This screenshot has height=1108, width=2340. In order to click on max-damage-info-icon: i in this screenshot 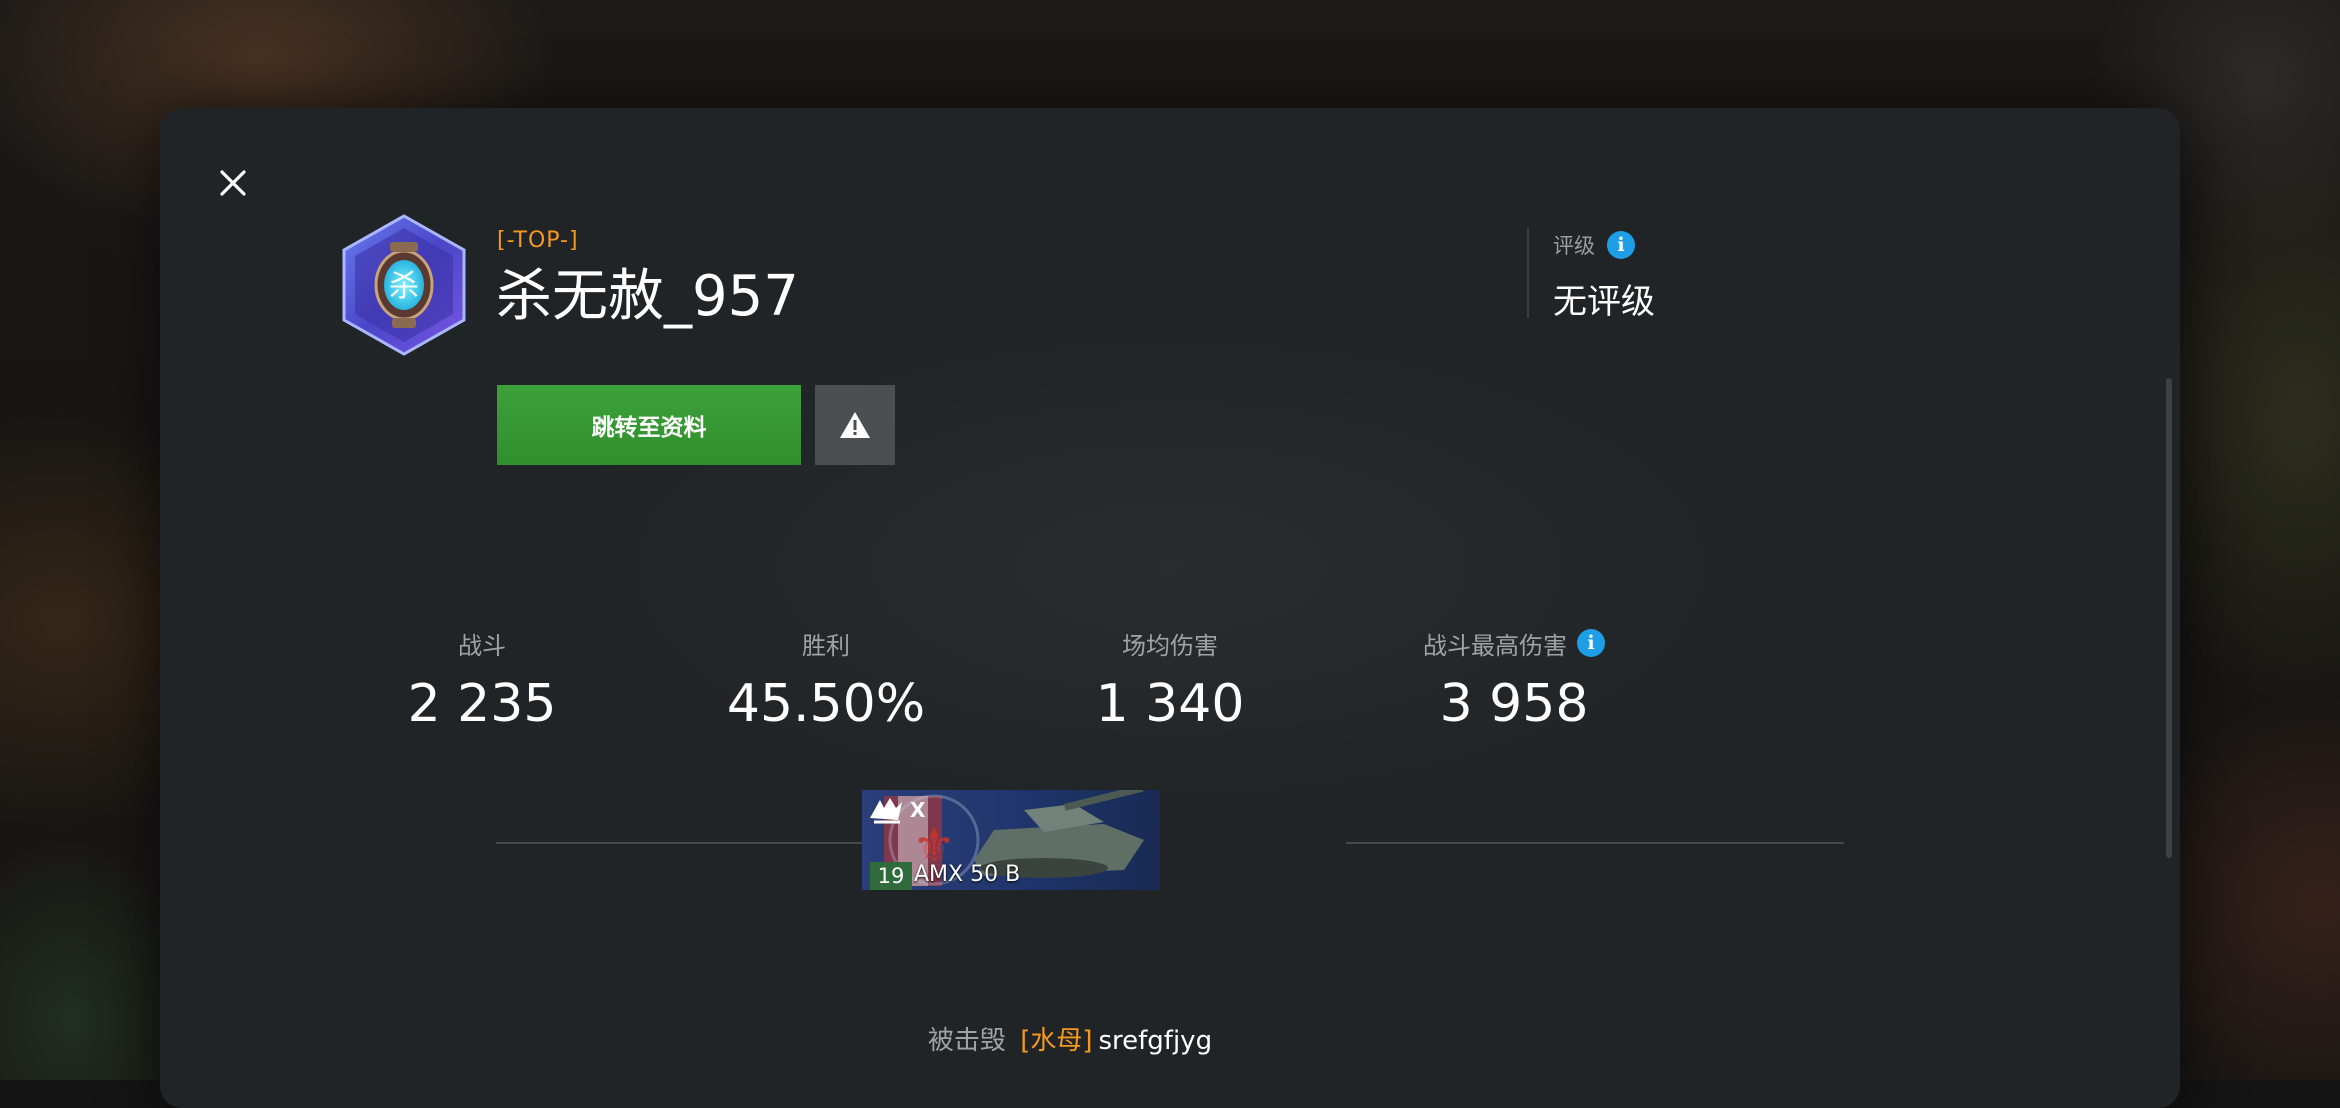, I will do `click(1591, 643)`.